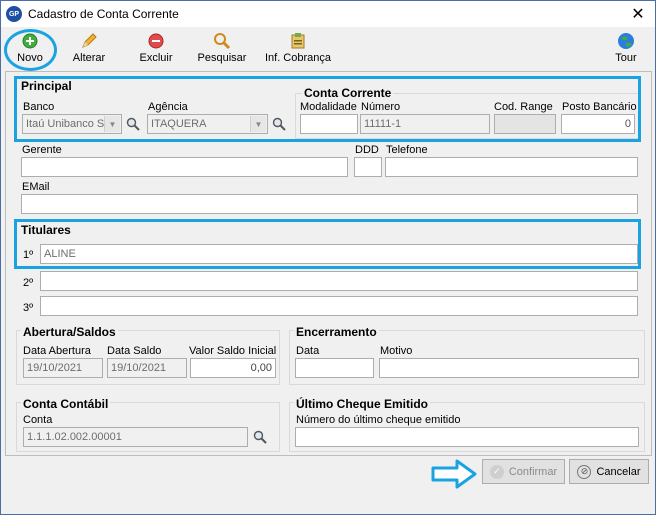  What do you see at coordinates (63, 368) in the screenshot?
I see `data-abertura-field: 19/10/2021` at bounding box center [63, 368].